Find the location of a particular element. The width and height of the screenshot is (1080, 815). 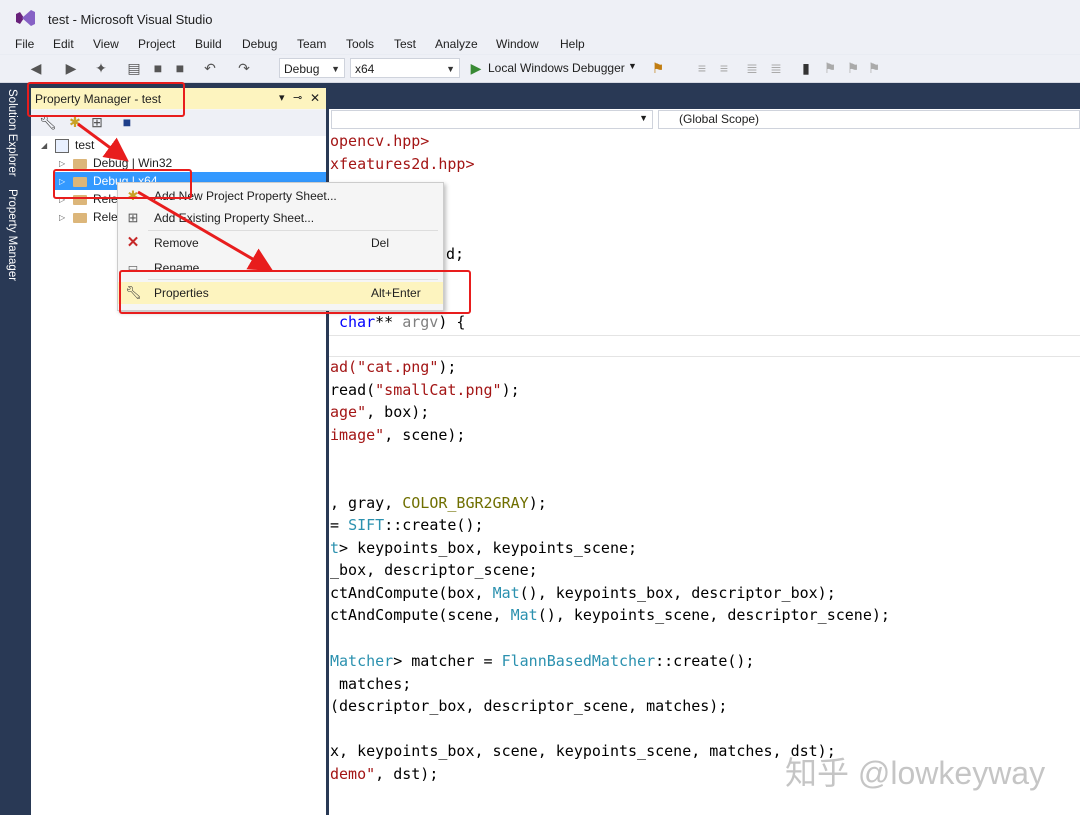

annotation-arrows is located at coordinates (175, 197).